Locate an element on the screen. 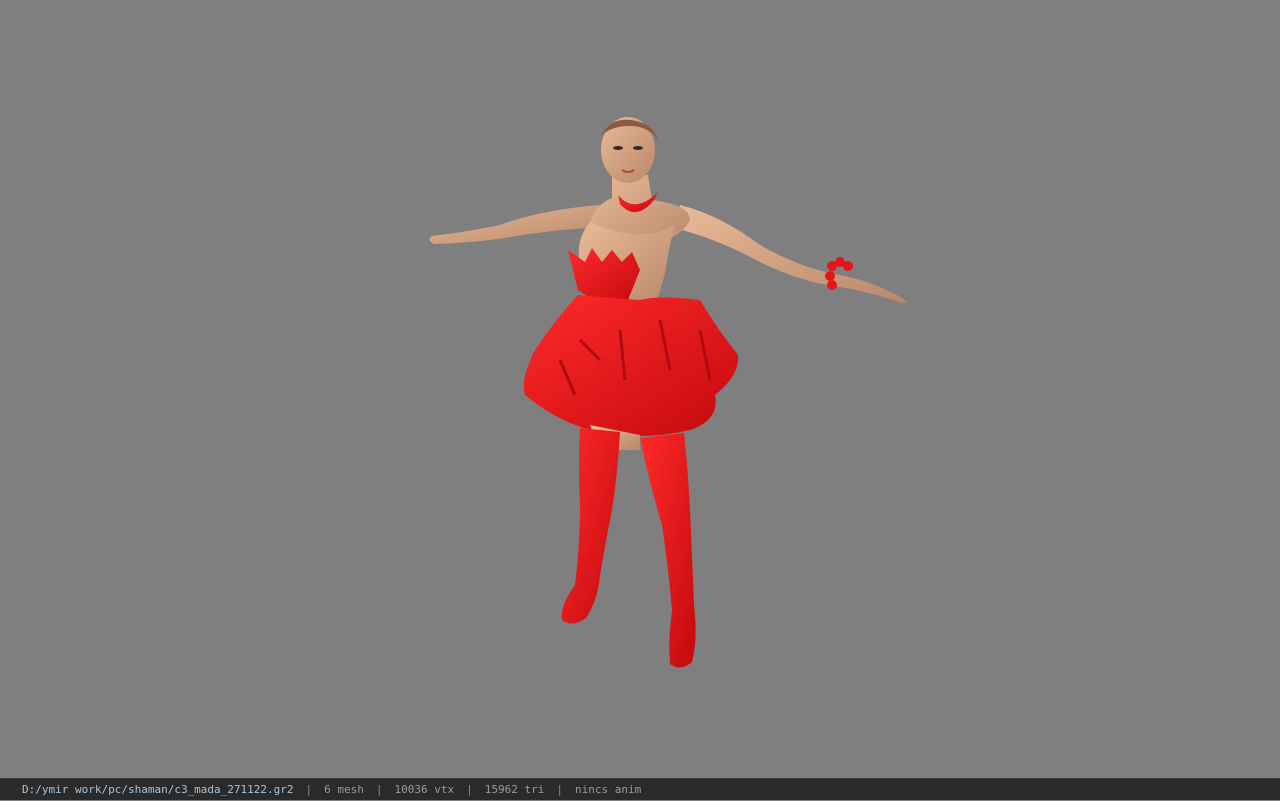  mesh-count-label: 6 mesh is located at coordinates (344, 789).